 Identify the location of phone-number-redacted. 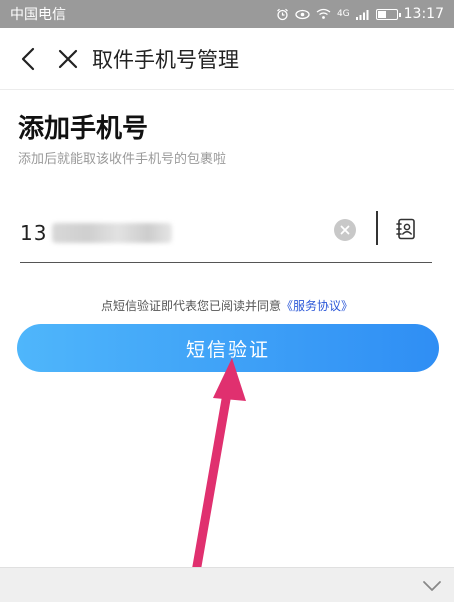
(112, 232).